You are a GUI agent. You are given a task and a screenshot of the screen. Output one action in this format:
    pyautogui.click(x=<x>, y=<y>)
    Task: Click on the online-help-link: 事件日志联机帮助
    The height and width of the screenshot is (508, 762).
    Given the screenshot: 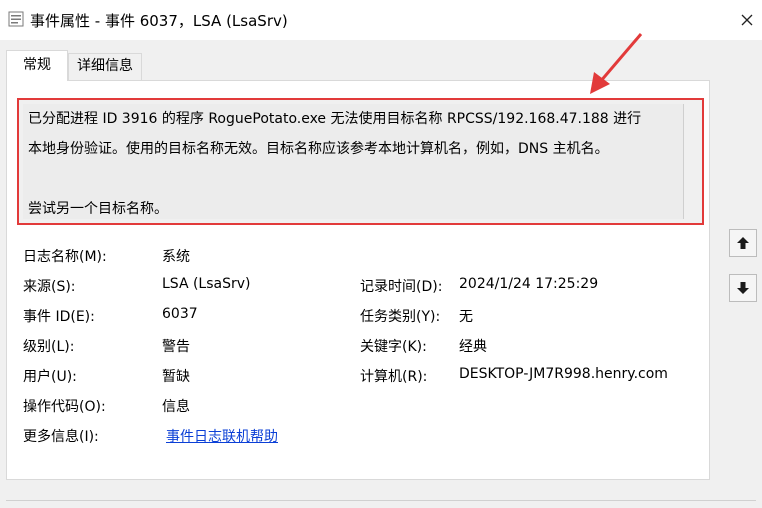 What is the action you would take?
    pyautogui.click(x=222, y=436)
    